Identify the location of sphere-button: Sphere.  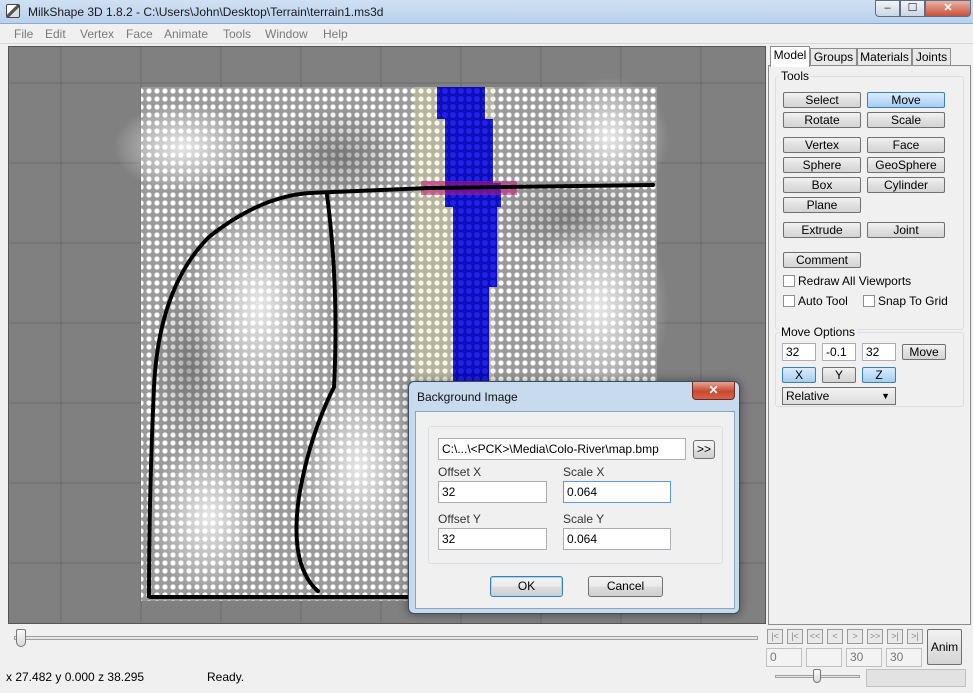
(822, 165).